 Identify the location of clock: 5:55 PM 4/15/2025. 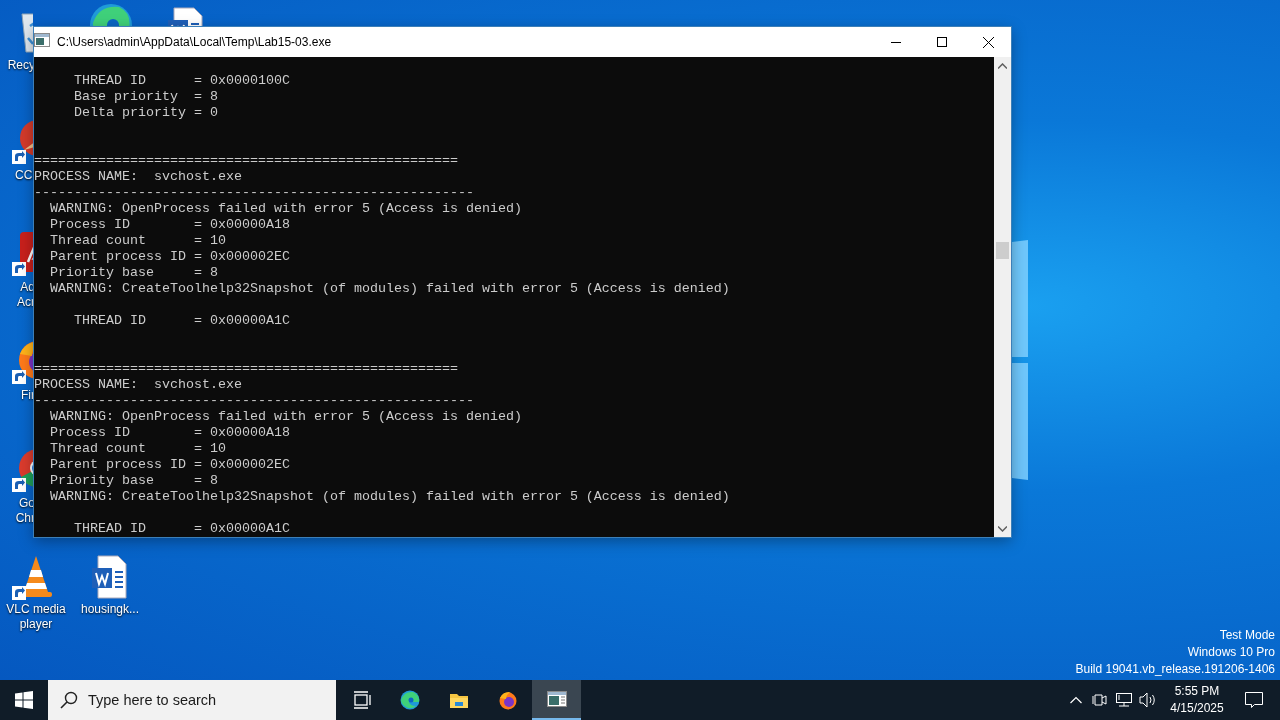
(1197, 700).